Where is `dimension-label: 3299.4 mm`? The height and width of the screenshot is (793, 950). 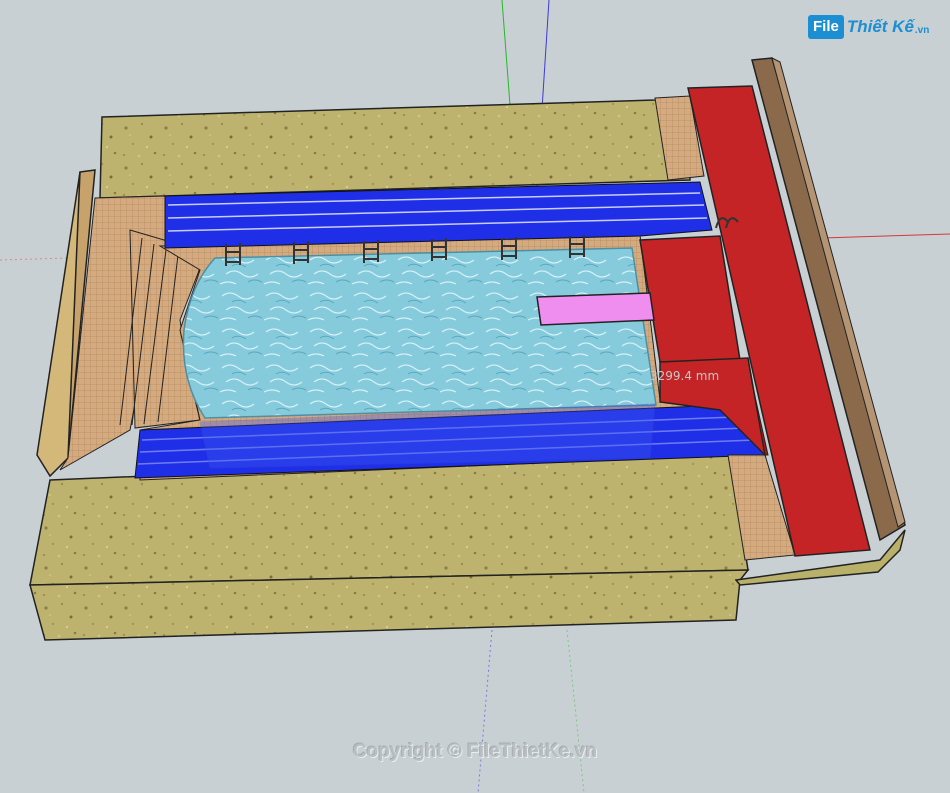
dimension-label: 3299.4 mm is located at coordinates (685, 376).